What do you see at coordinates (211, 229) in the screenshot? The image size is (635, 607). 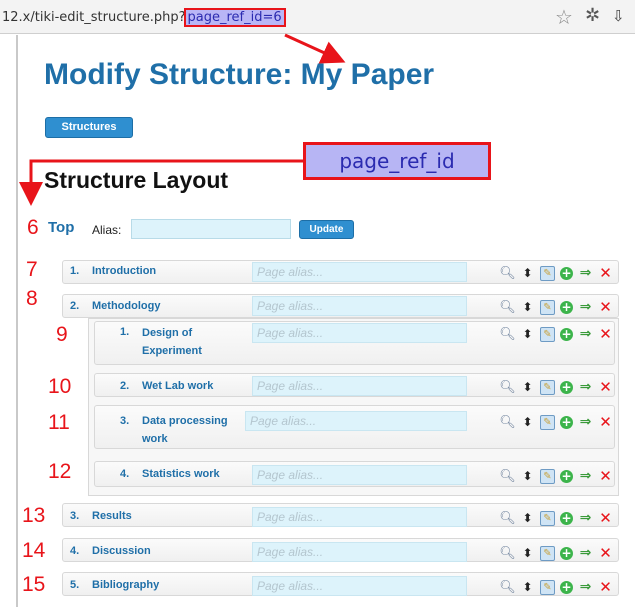 I see `root-alias-input` at bounding box center [211, 229].